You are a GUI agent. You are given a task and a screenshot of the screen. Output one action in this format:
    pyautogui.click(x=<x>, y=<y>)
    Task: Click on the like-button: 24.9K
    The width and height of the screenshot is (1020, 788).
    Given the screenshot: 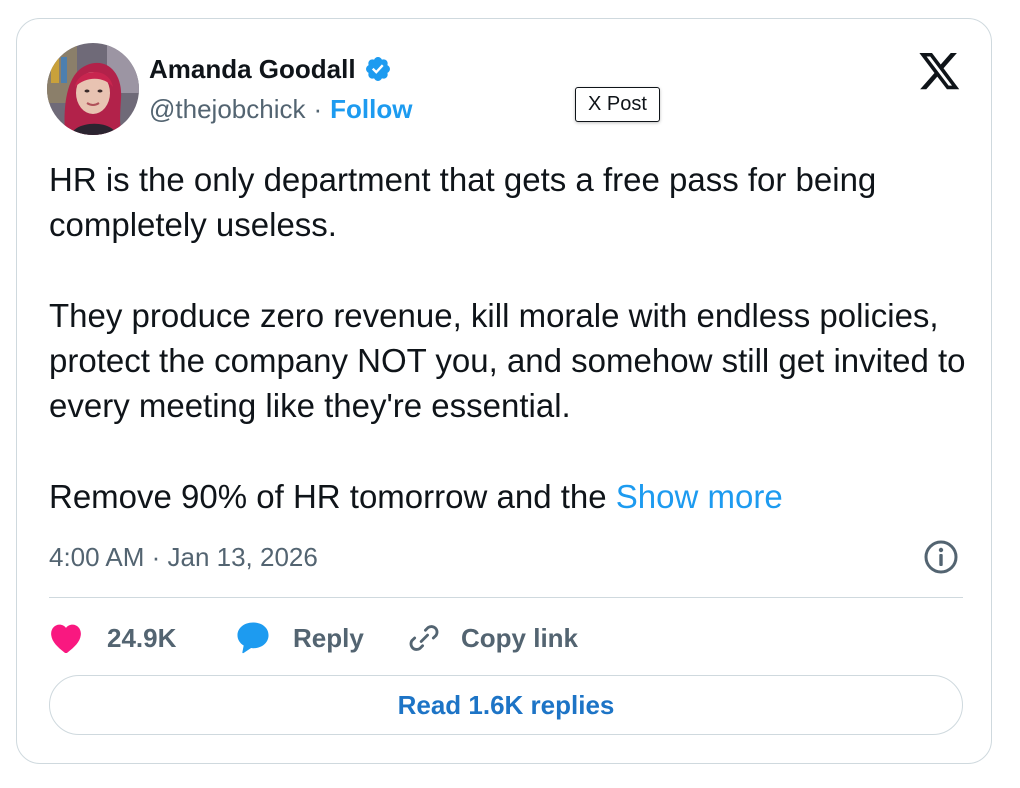 What is the action you would take?
    pyautogui.click(x=142, y=638)
    